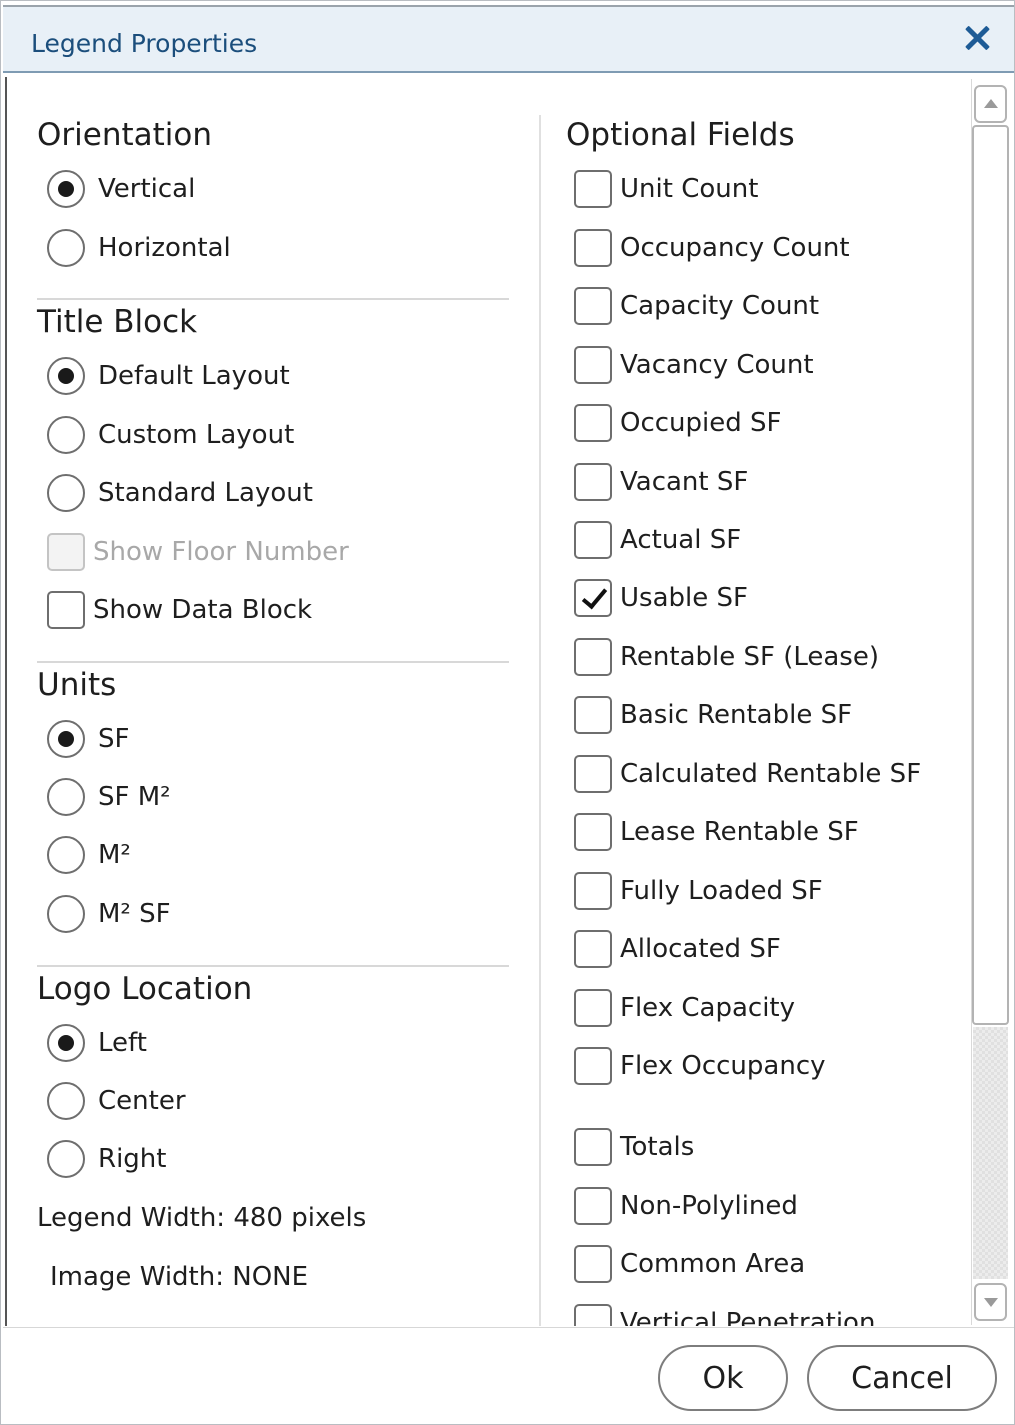 This screenshot has height=1425, width=1015. Describe the element at coordinates (109, 914) in the screenshot. I see `units-m2-sf-option: M² SF` at that location.